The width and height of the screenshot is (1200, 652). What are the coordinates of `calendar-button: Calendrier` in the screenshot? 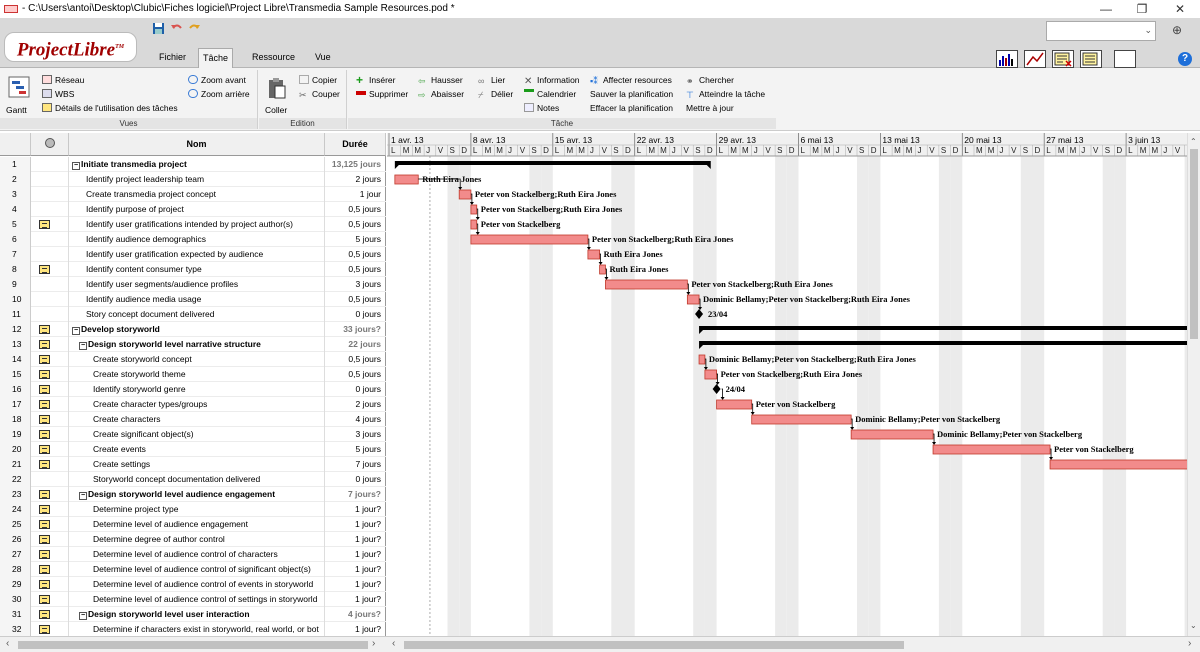 It's located at (550, 94).